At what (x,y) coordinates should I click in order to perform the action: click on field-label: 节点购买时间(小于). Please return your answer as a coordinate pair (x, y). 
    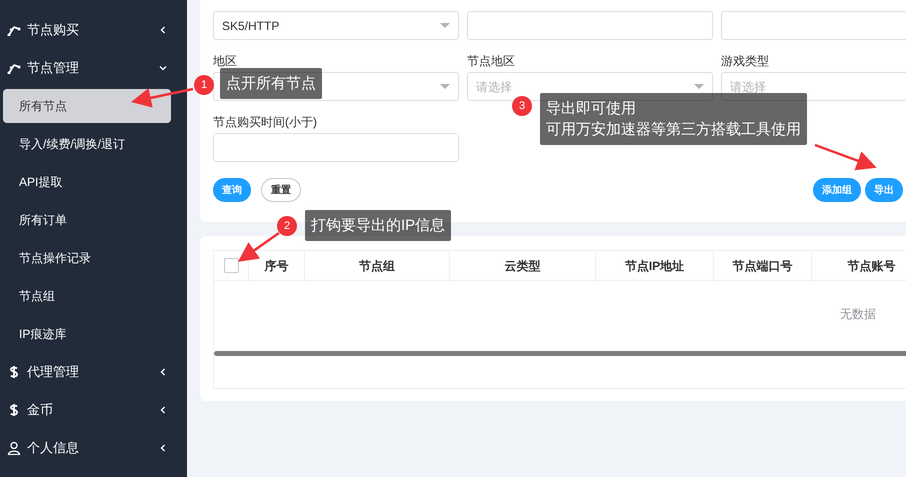
    Looking at the image, I should click on (265, 120).